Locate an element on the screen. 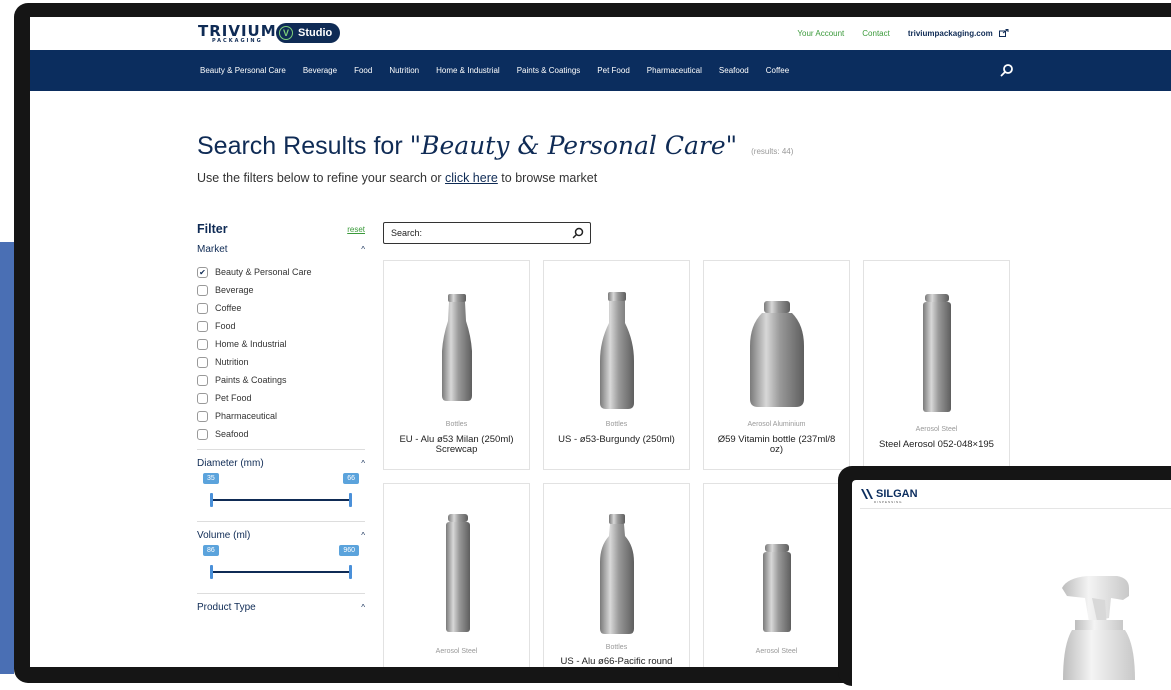 This screenshot has width=1171, height=690. market-option-label: Pharmaceutical is located at coordinates (246, 416).